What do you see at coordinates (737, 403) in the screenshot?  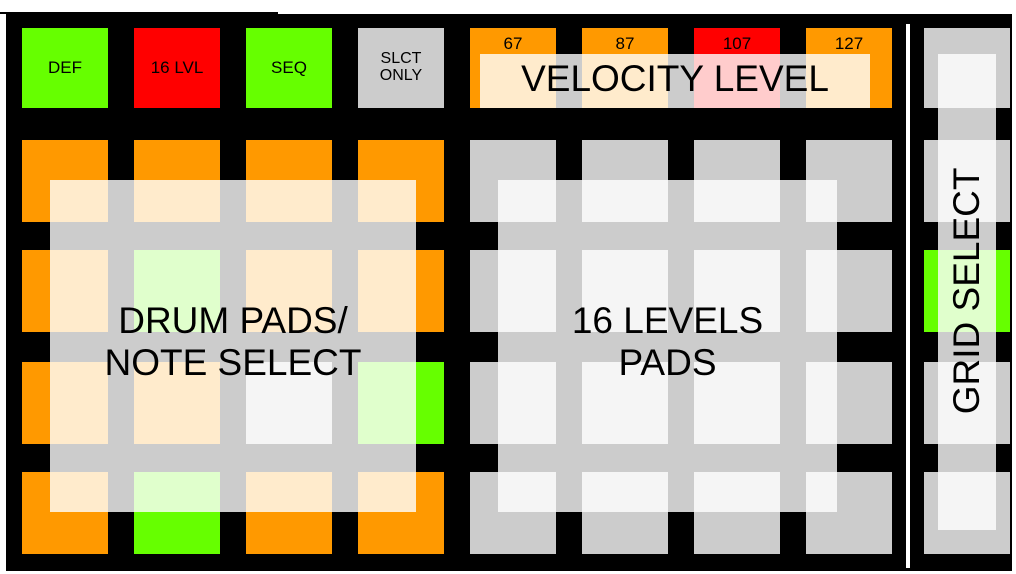 I see `level-pad-r3-c3` at bounding box center [737, 403].